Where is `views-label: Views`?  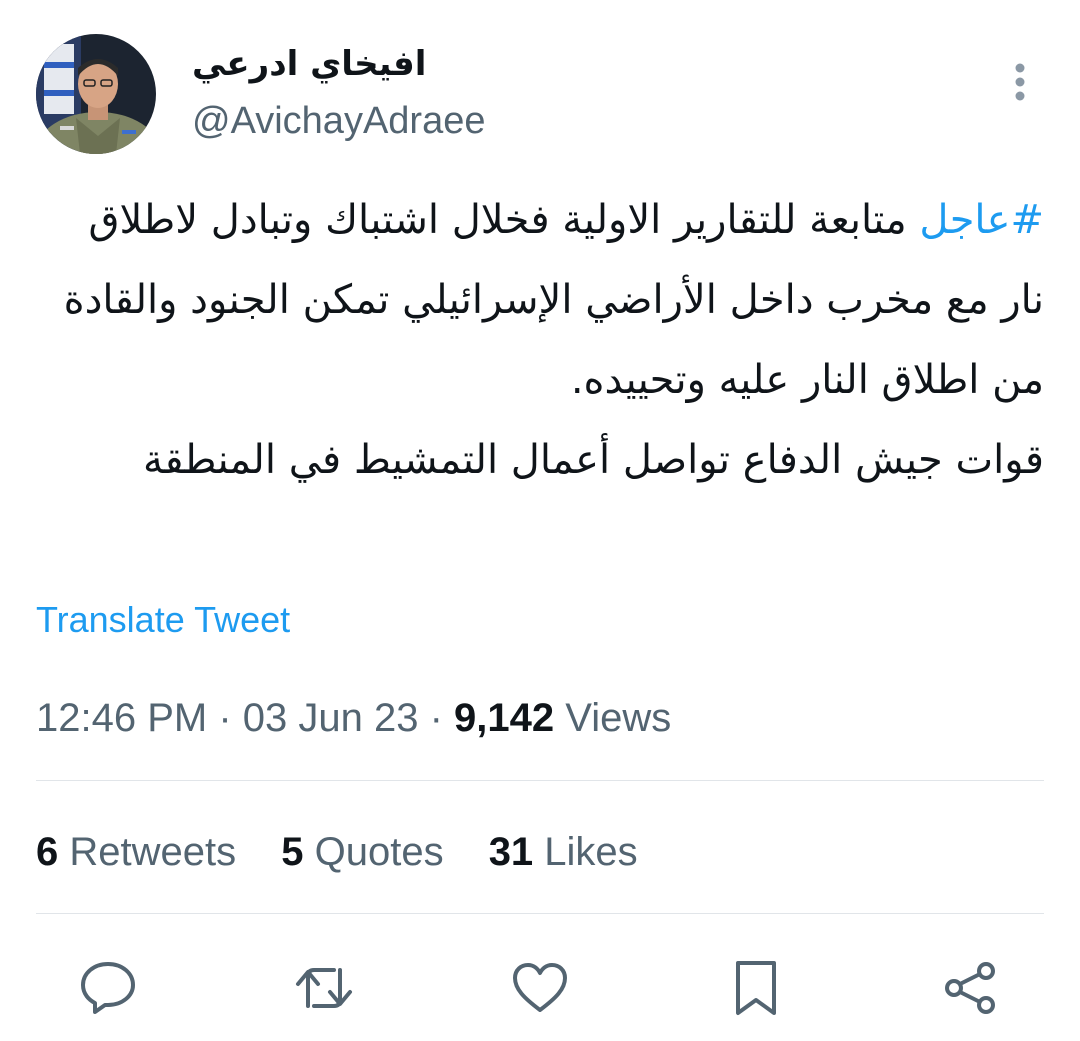 views-label: Views is located at coordinates (613, 718).